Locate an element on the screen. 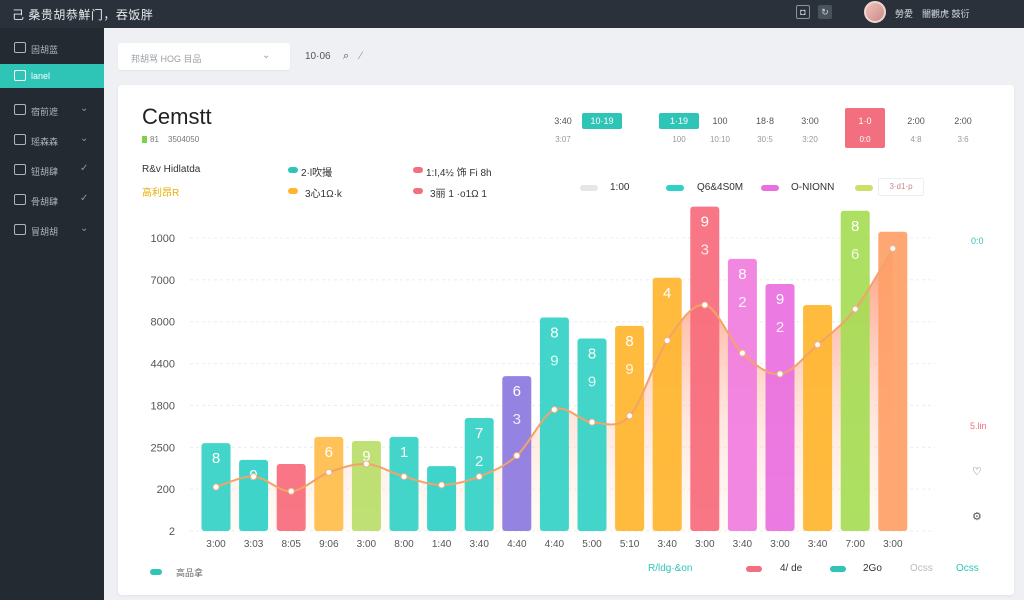  legend-label: 高品拿 is located at coordinates (190, 573).